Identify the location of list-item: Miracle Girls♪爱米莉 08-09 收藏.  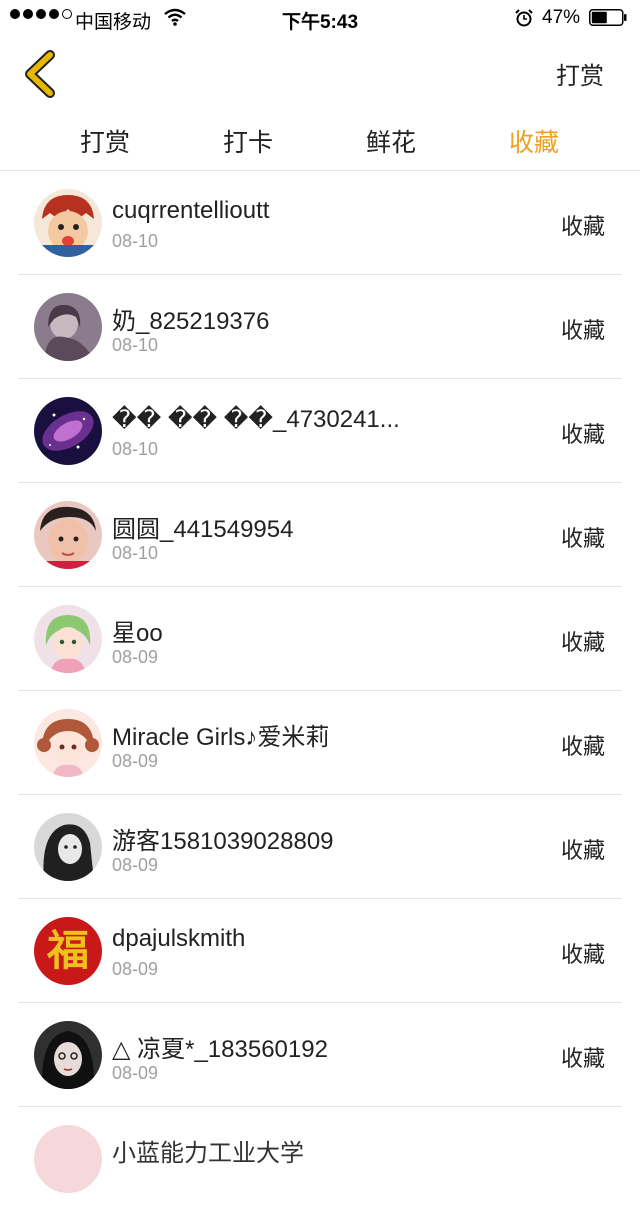
(320, 743).